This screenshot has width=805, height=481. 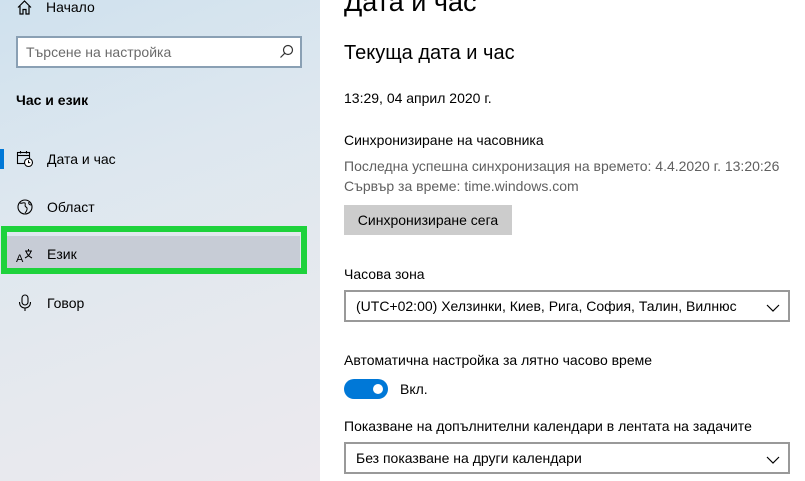 What do you see at coordinates (410, 8) in the screenshot?
I see `page-title: Дата и час` at bounding box center [410, 8].